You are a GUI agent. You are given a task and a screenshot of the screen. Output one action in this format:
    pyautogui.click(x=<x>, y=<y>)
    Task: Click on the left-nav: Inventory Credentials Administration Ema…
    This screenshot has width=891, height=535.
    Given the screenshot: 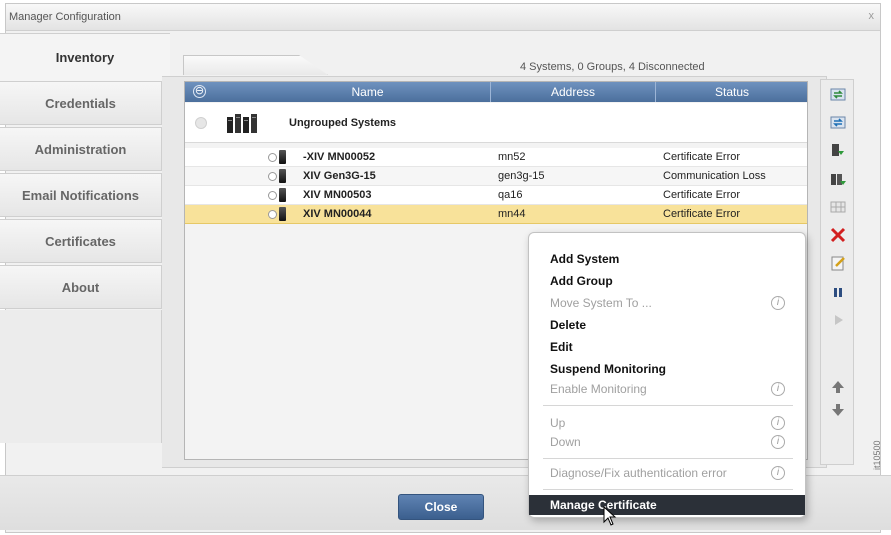 What is the action you would take?
    pyautogui.click(x=85, y=238)
    